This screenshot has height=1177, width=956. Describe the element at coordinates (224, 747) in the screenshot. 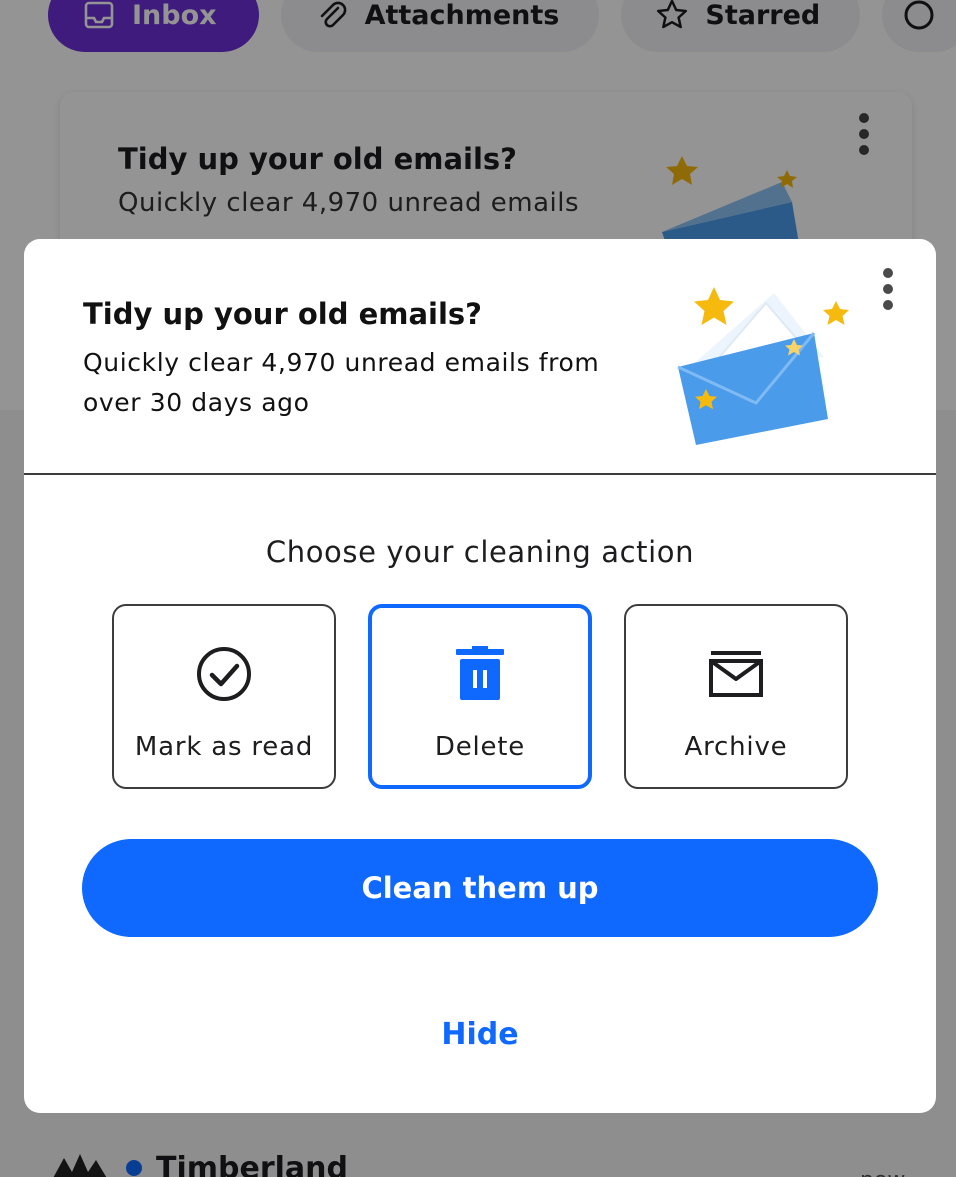

I see `mark-as-read-label: Mark as read` at that location.